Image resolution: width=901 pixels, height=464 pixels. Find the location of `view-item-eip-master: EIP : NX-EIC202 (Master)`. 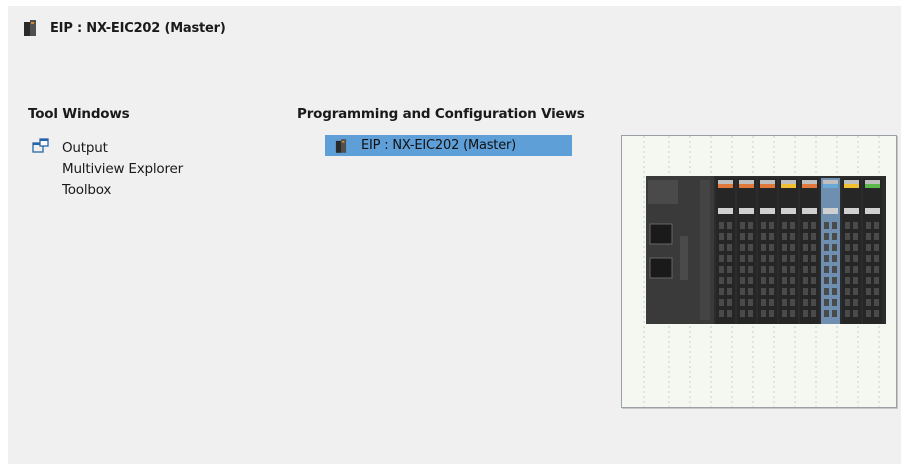

view-item-eip-master: EIP : NX-EIC202 (Master) is located at coordinates (448, 145).